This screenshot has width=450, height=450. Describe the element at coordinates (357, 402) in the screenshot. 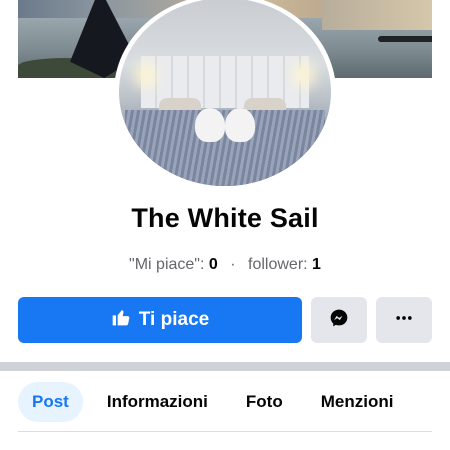

I see `tab-menzioni: Menzioni` at that location.